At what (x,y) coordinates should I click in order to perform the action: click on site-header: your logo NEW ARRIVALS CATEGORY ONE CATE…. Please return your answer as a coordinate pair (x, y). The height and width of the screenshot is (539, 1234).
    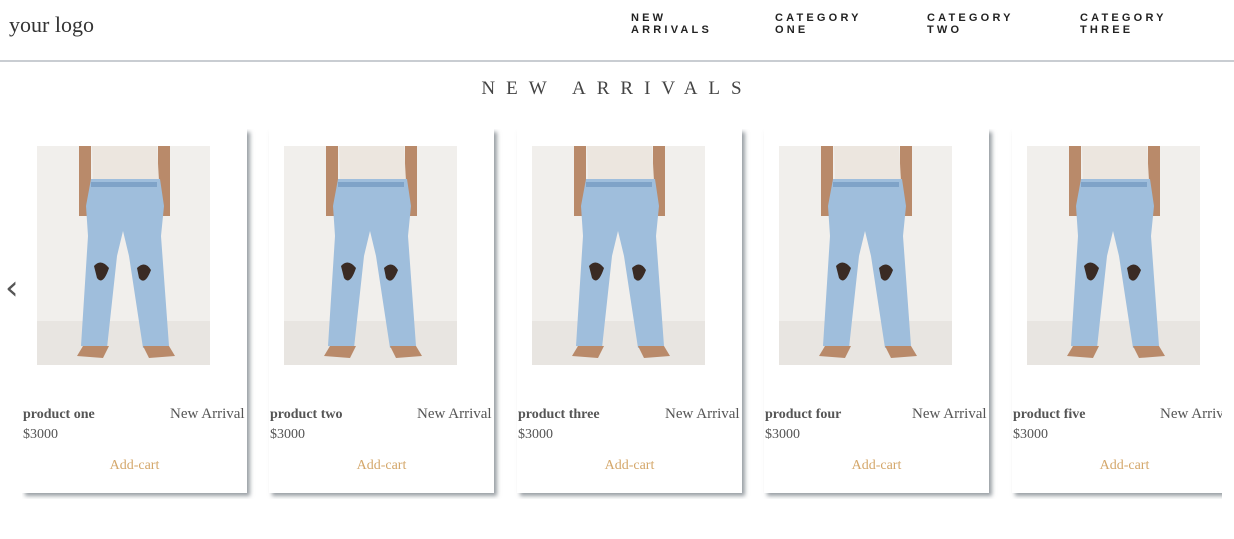
    Looking at the image, I should click on (617, 31).